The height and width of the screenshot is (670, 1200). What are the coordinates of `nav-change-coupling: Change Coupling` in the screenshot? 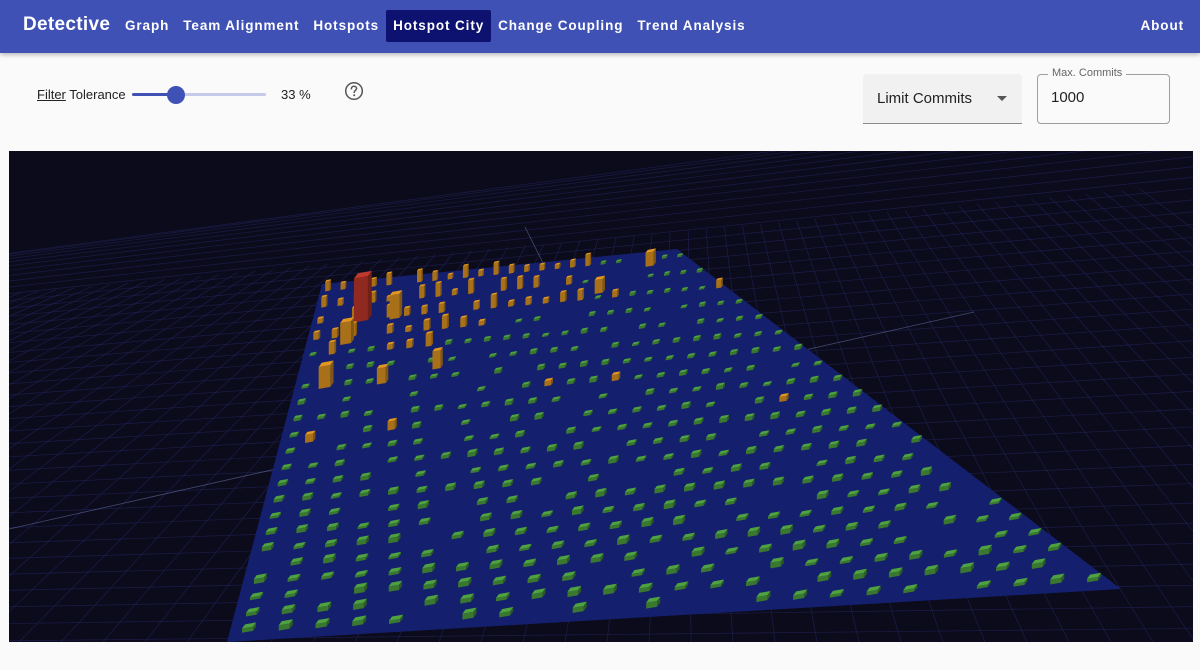 It's located at (560, 26).